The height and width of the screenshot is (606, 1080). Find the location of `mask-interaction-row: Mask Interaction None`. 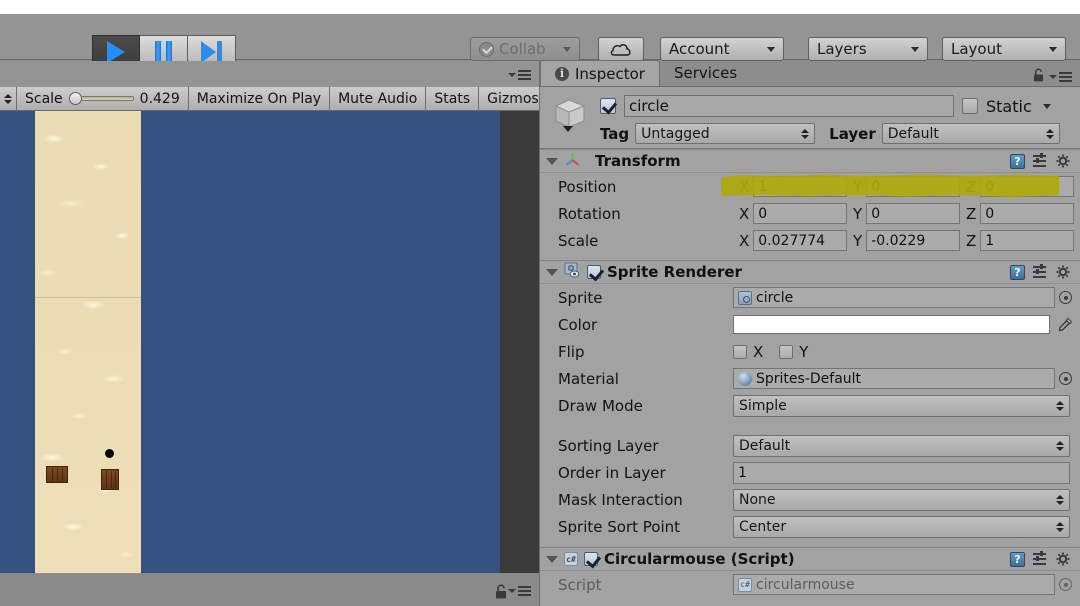

mask-interaction-row: Mask Interaction None is located at coordinates (810, 499).